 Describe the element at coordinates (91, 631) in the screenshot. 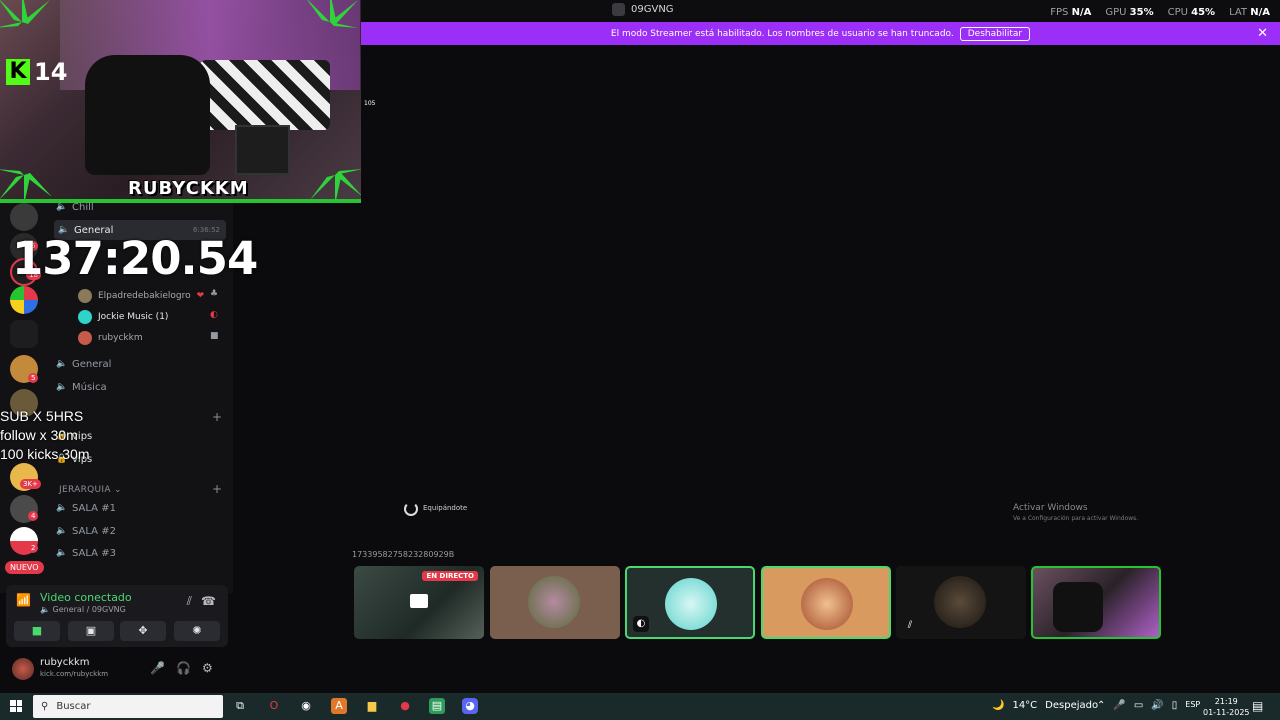

I see `screen-share-button: ▣` at that location.